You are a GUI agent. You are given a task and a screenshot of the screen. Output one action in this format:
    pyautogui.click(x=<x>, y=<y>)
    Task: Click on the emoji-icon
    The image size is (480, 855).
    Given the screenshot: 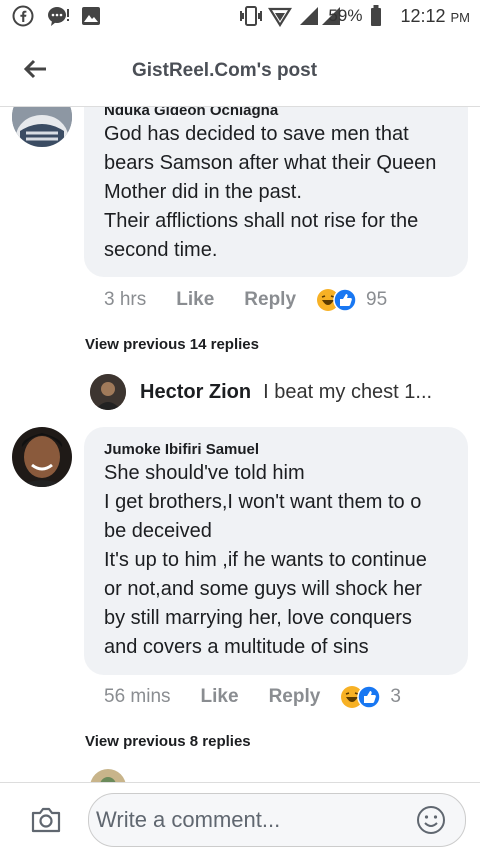 What is the action you would take?
    pyautogui.click(x=431, y=820)
    